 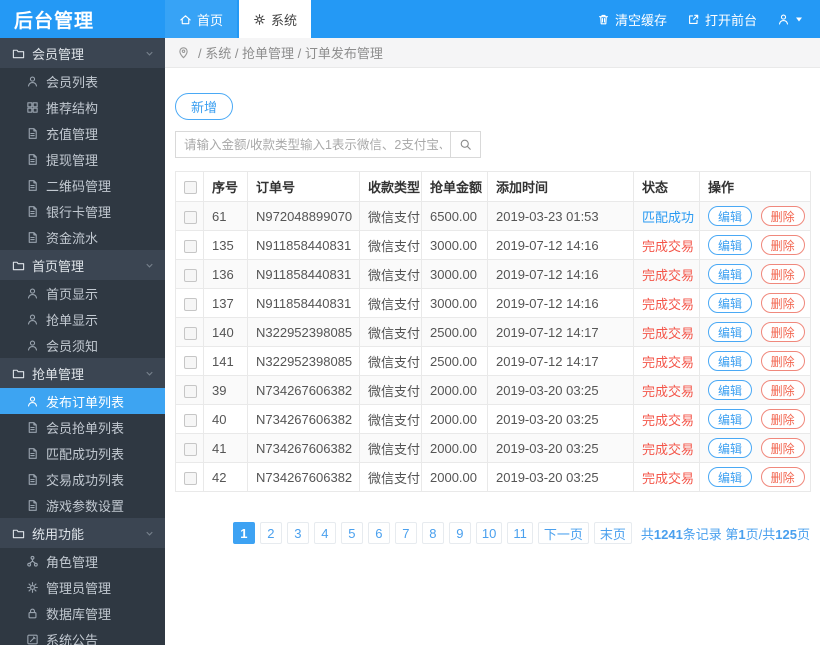 What do you see at coordinates (82, 635) in the screenshot?
I see `sidebar-item: 系统公告` at bounding box center [82, 635].